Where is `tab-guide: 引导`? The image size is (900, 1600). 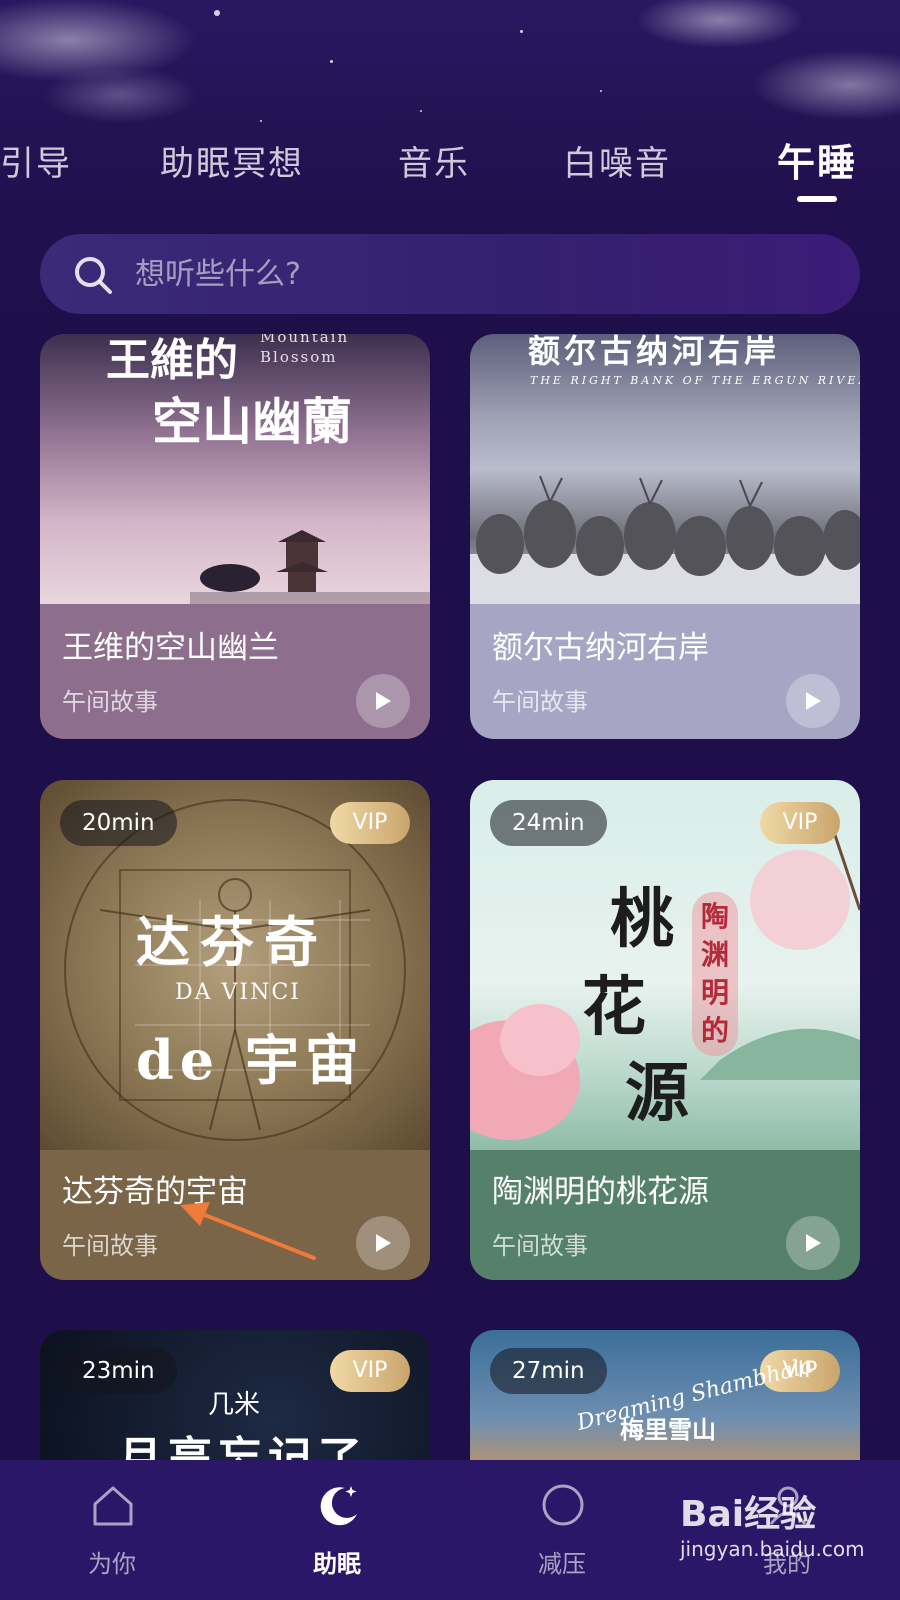
tab-guide: 引导 is located at coordinates (36, 160).